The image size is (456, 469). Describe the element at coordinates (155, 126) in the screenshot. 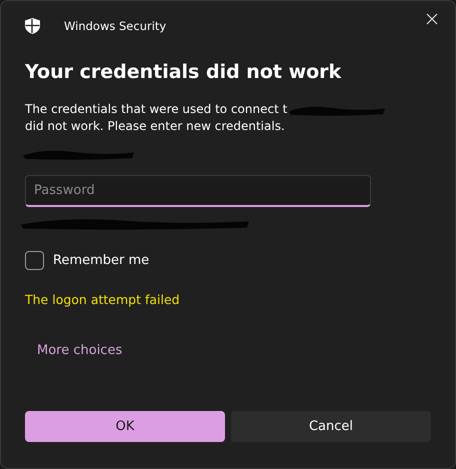

I see `message-text: did not work. Please enter new credentials.` at that location.